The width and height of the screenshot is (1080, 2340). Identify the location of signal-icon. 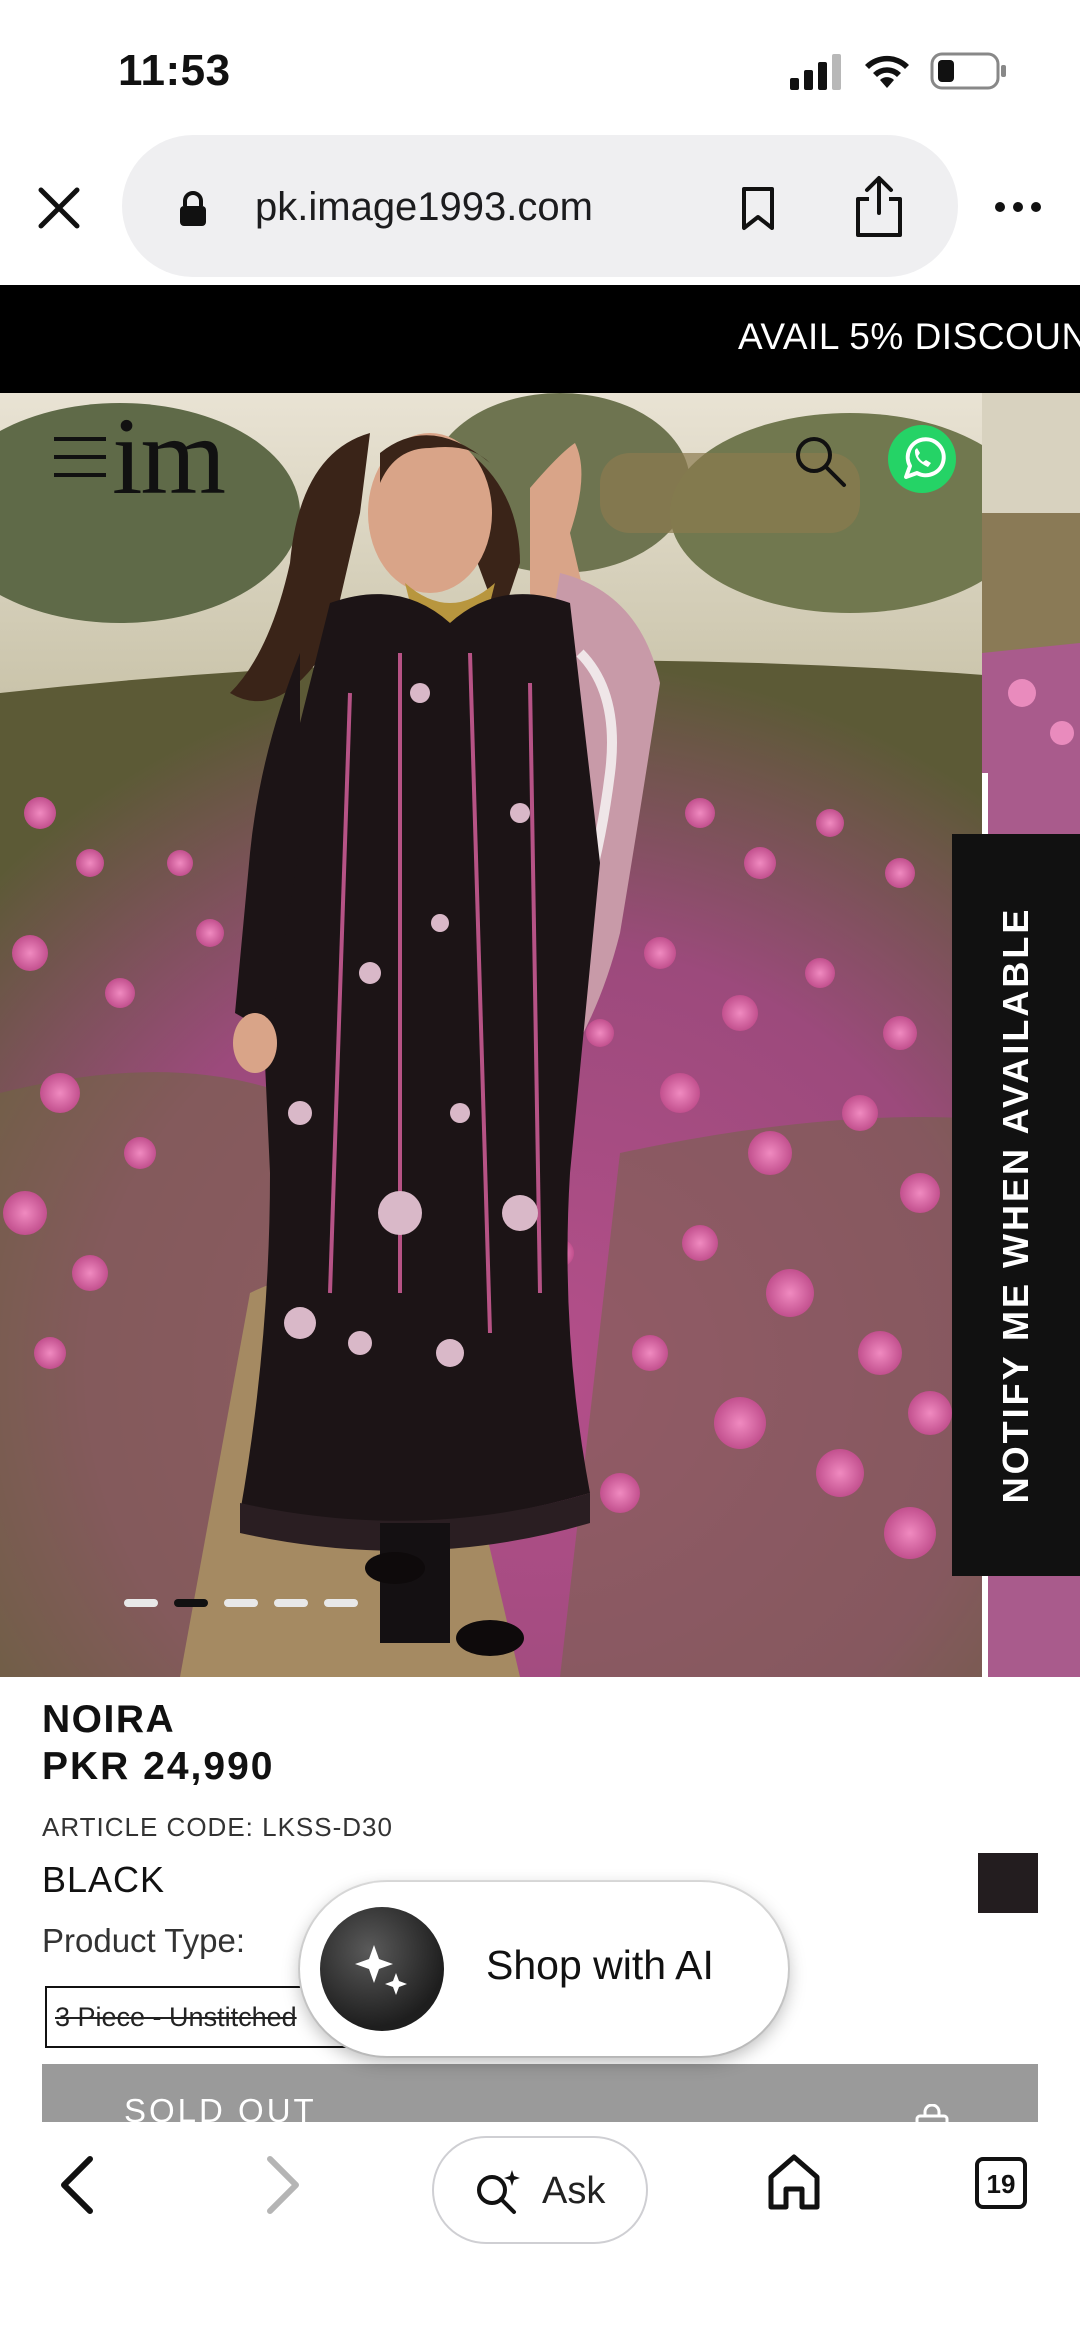
(816, 71).